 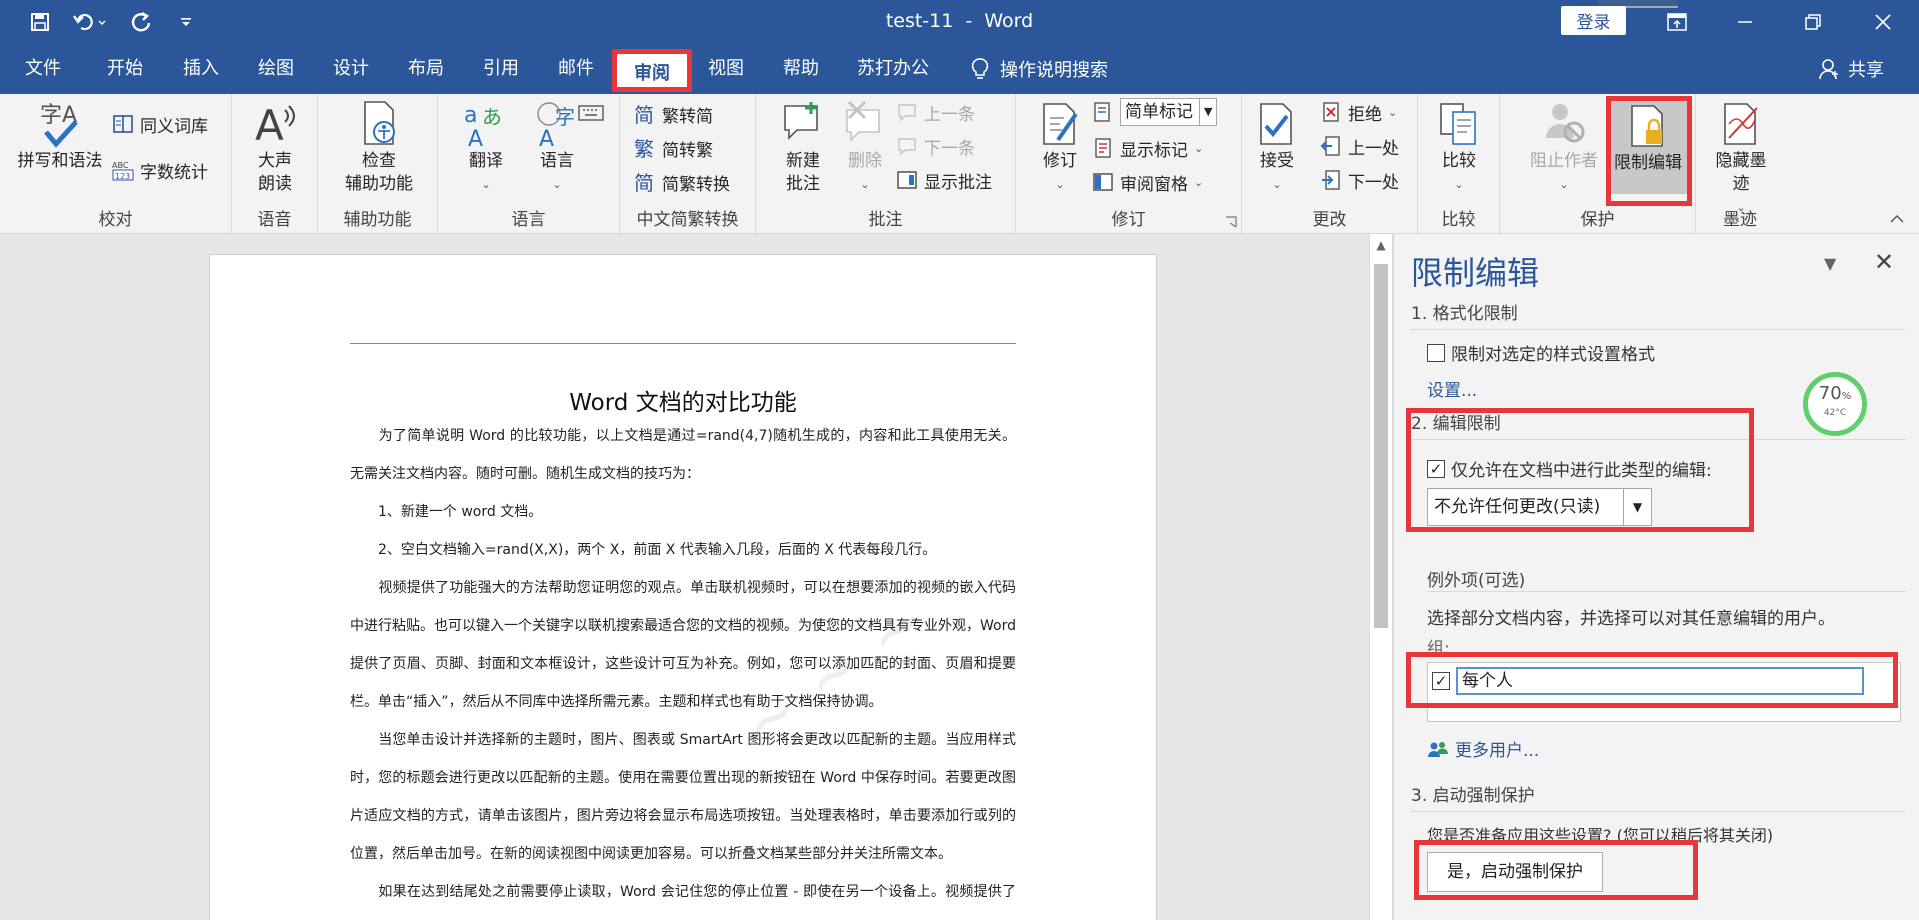 I want to click on editing-type-select: 不允许任何更改(只读) ▼, so click(x=1539, y=507).